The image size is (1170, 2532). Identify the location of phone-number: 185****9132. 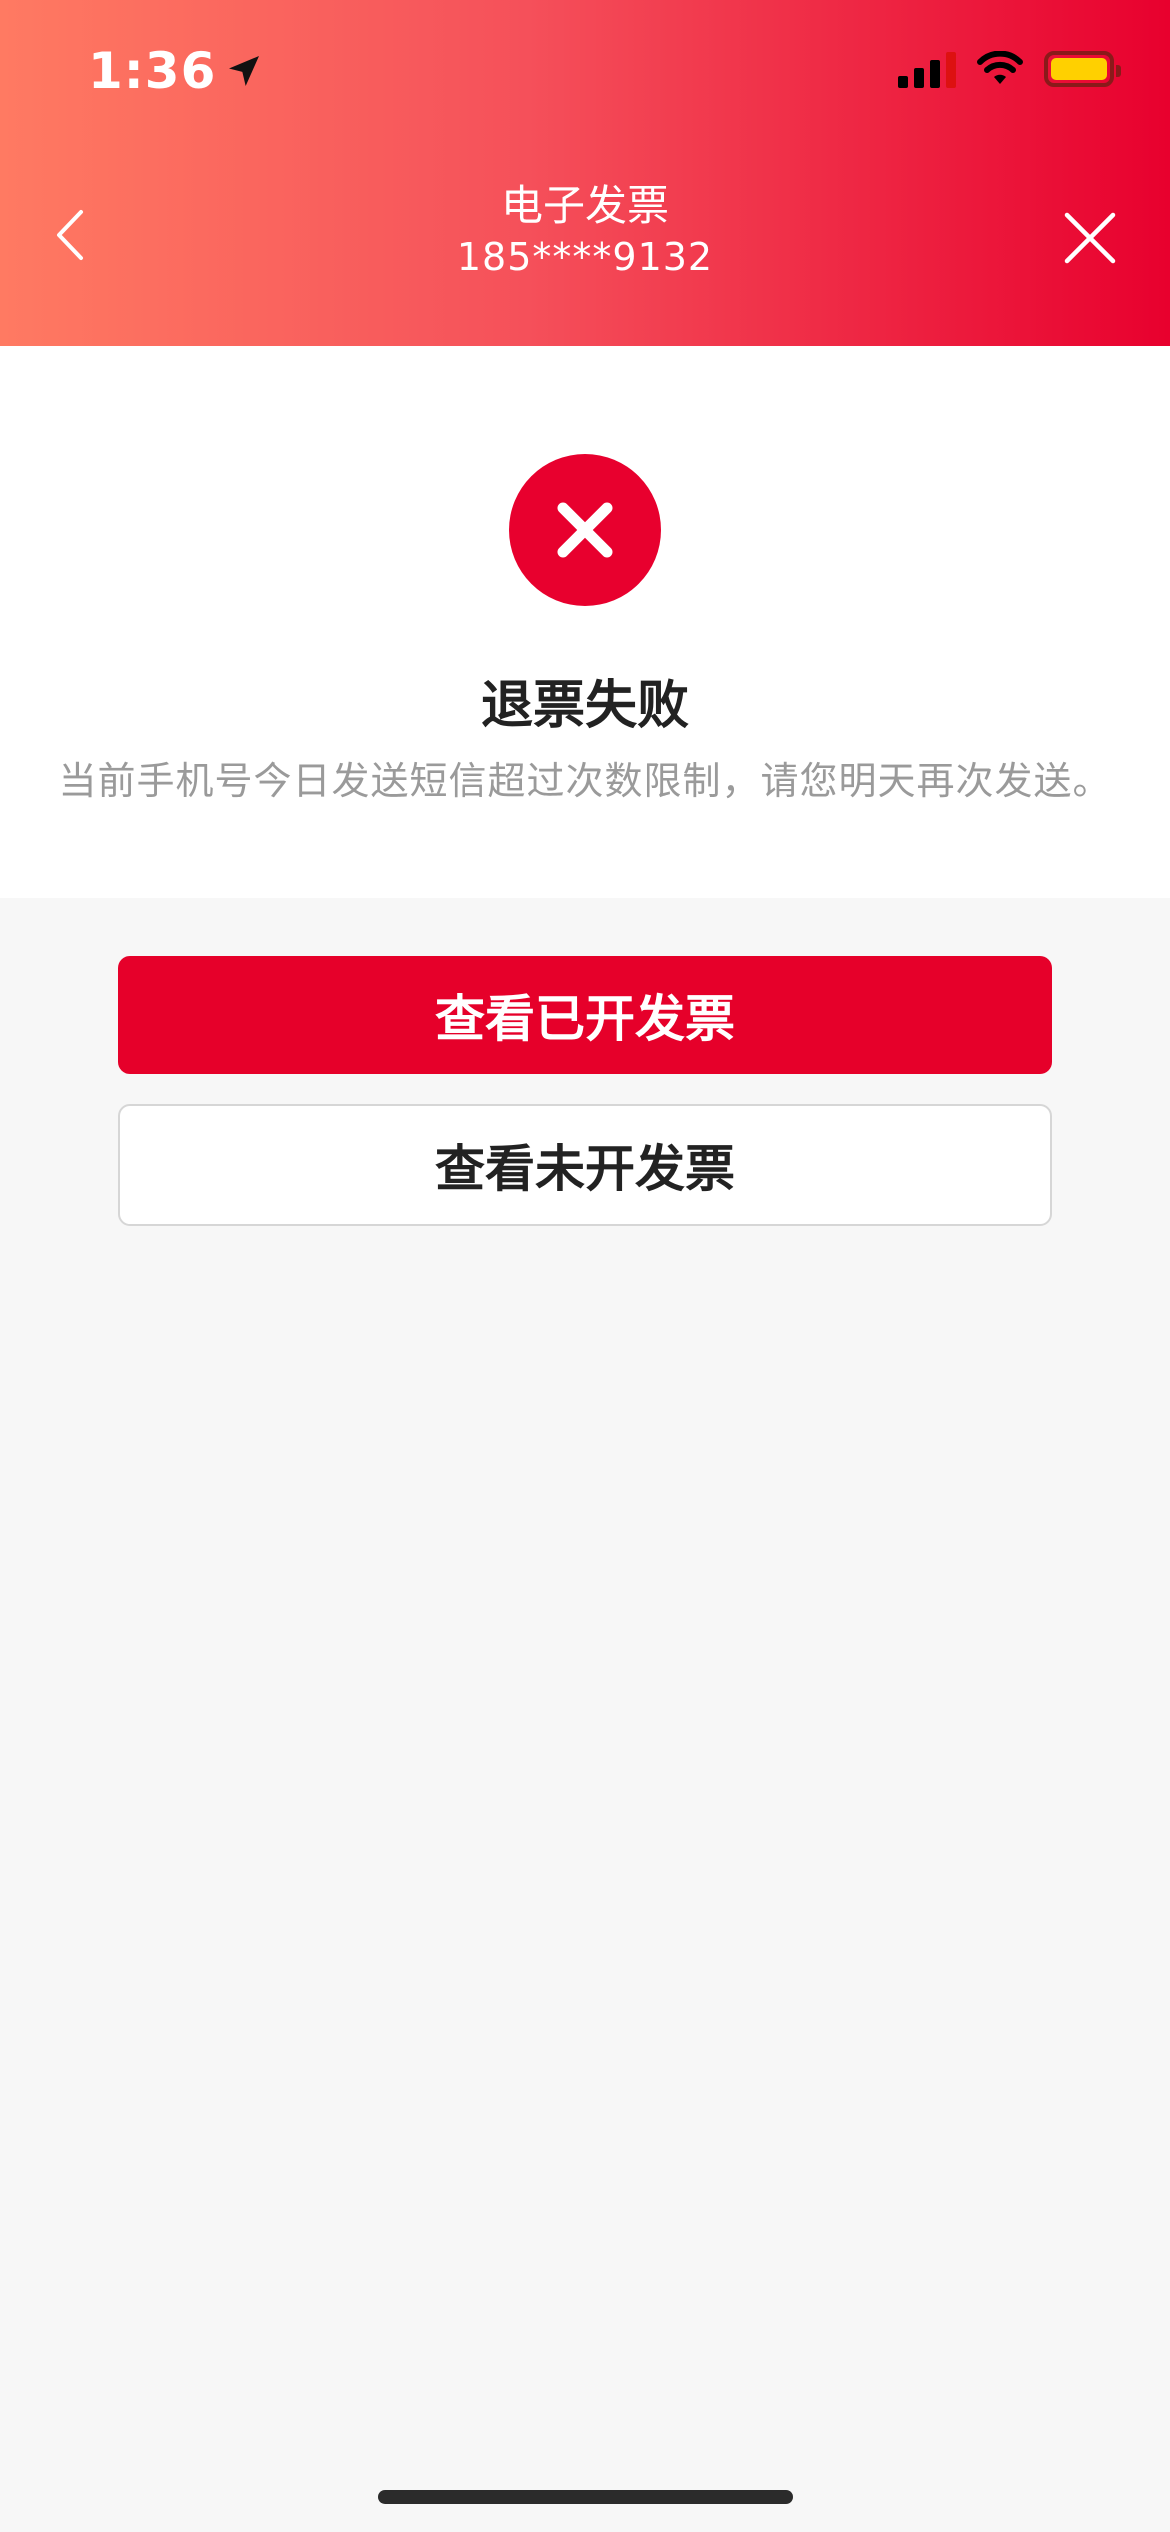
(585, 257).